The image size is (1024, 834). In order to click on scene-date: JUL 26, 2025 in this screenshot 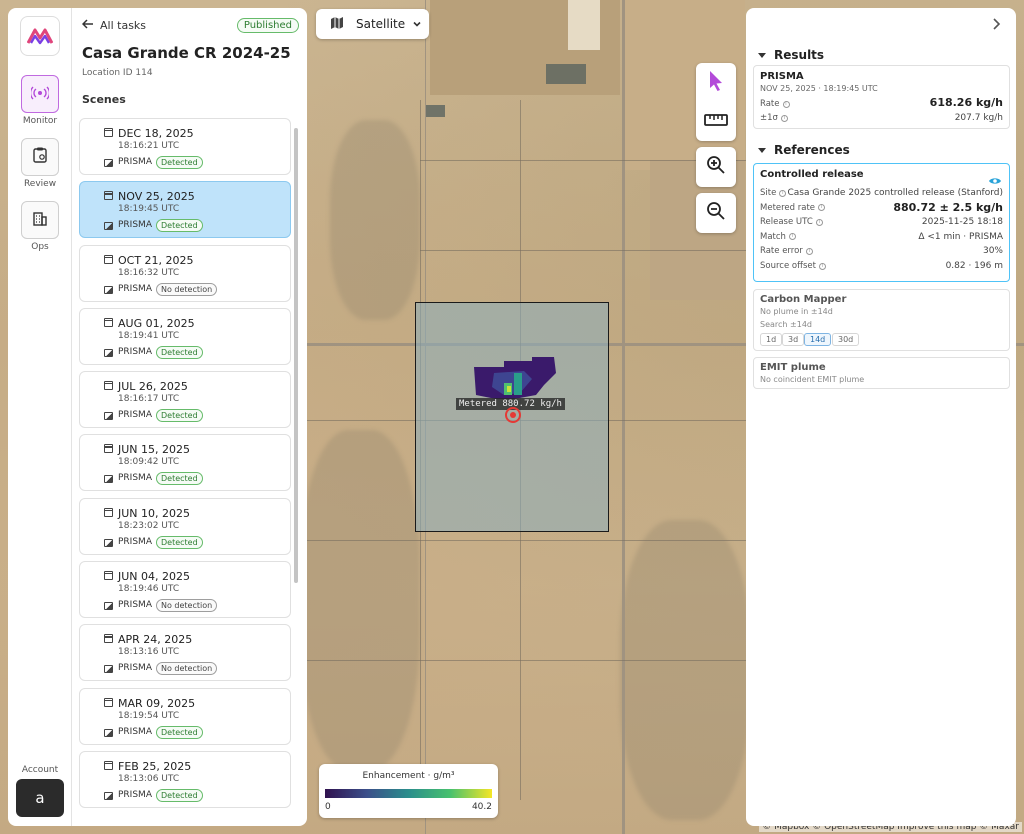, I will do `click(153, 387)`.